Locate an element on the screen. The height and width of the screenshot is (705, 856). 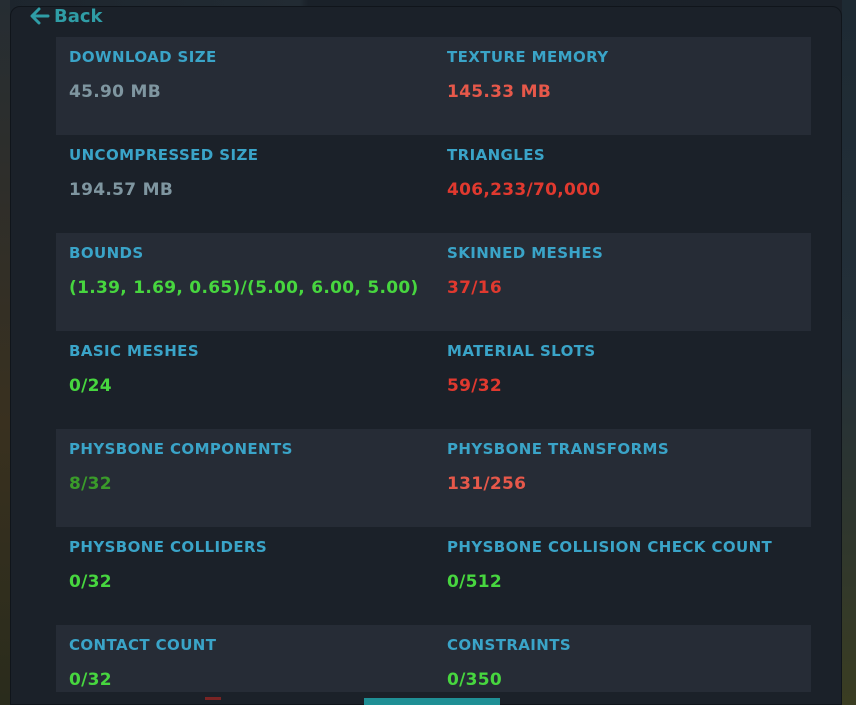
stat-label: PHYSBONE COLLISION CHECK COUNT is located at coordinates (610, 547).